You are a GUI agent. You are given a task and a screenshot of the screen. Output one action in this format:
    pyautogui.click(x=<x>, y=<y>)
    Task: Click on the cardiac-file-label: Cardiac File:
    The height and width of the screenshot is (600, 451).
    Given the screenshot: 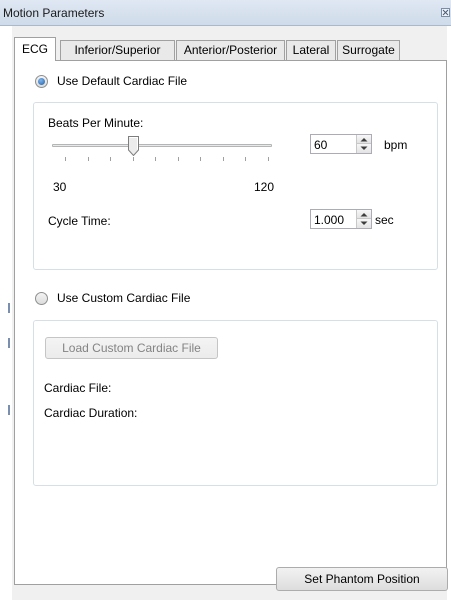 What is the action you would take?
    pyautogui.click(x=78, y=388)
    